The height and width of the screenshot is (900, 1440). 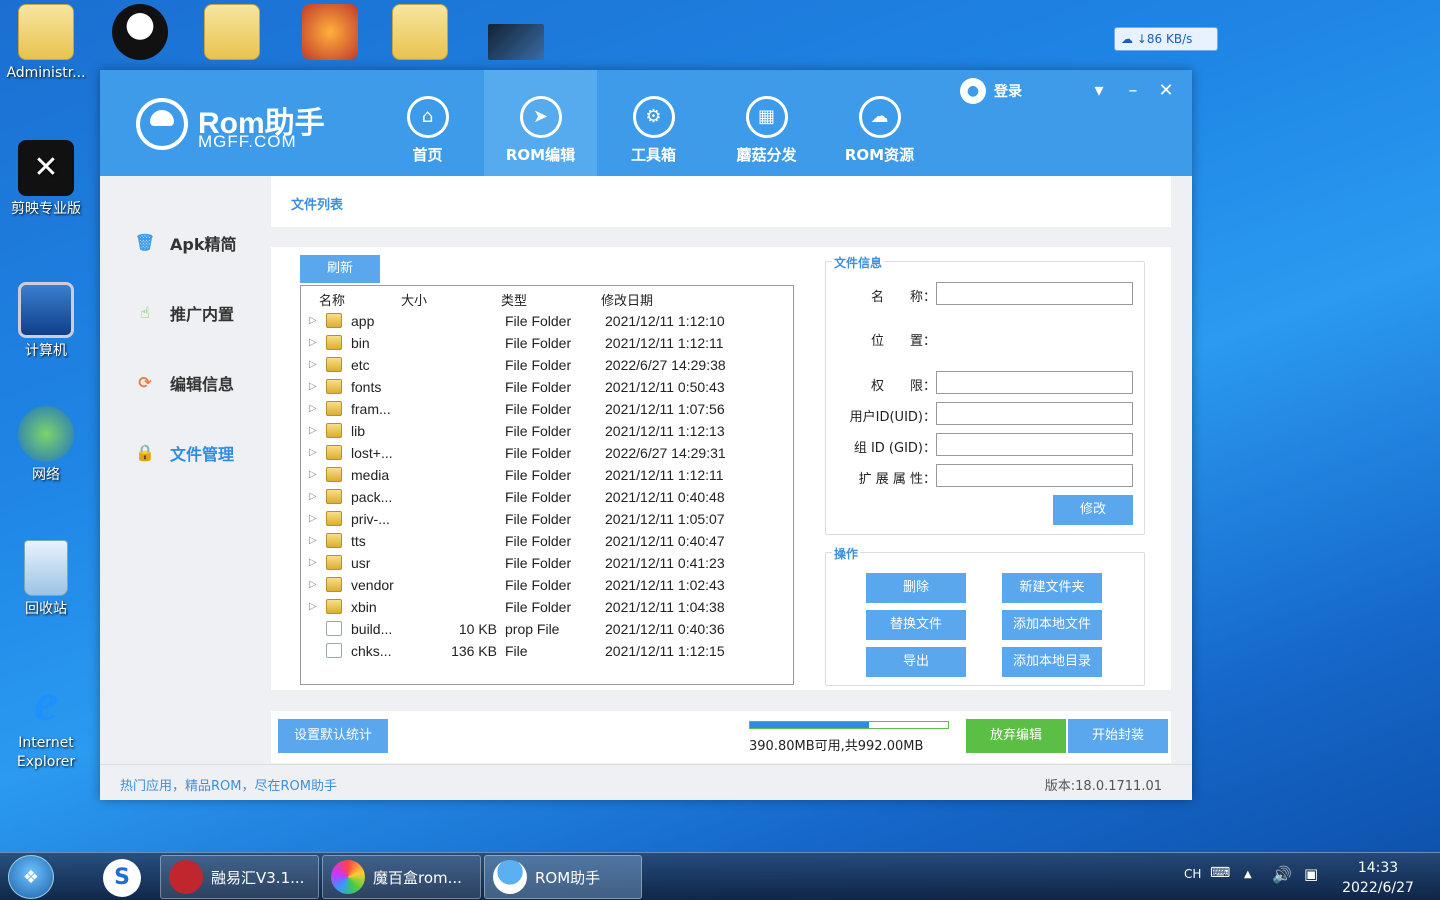 I want to click on network-speed-widget: ☁ ↓86 KB/s, so click(x=1166, y=39).